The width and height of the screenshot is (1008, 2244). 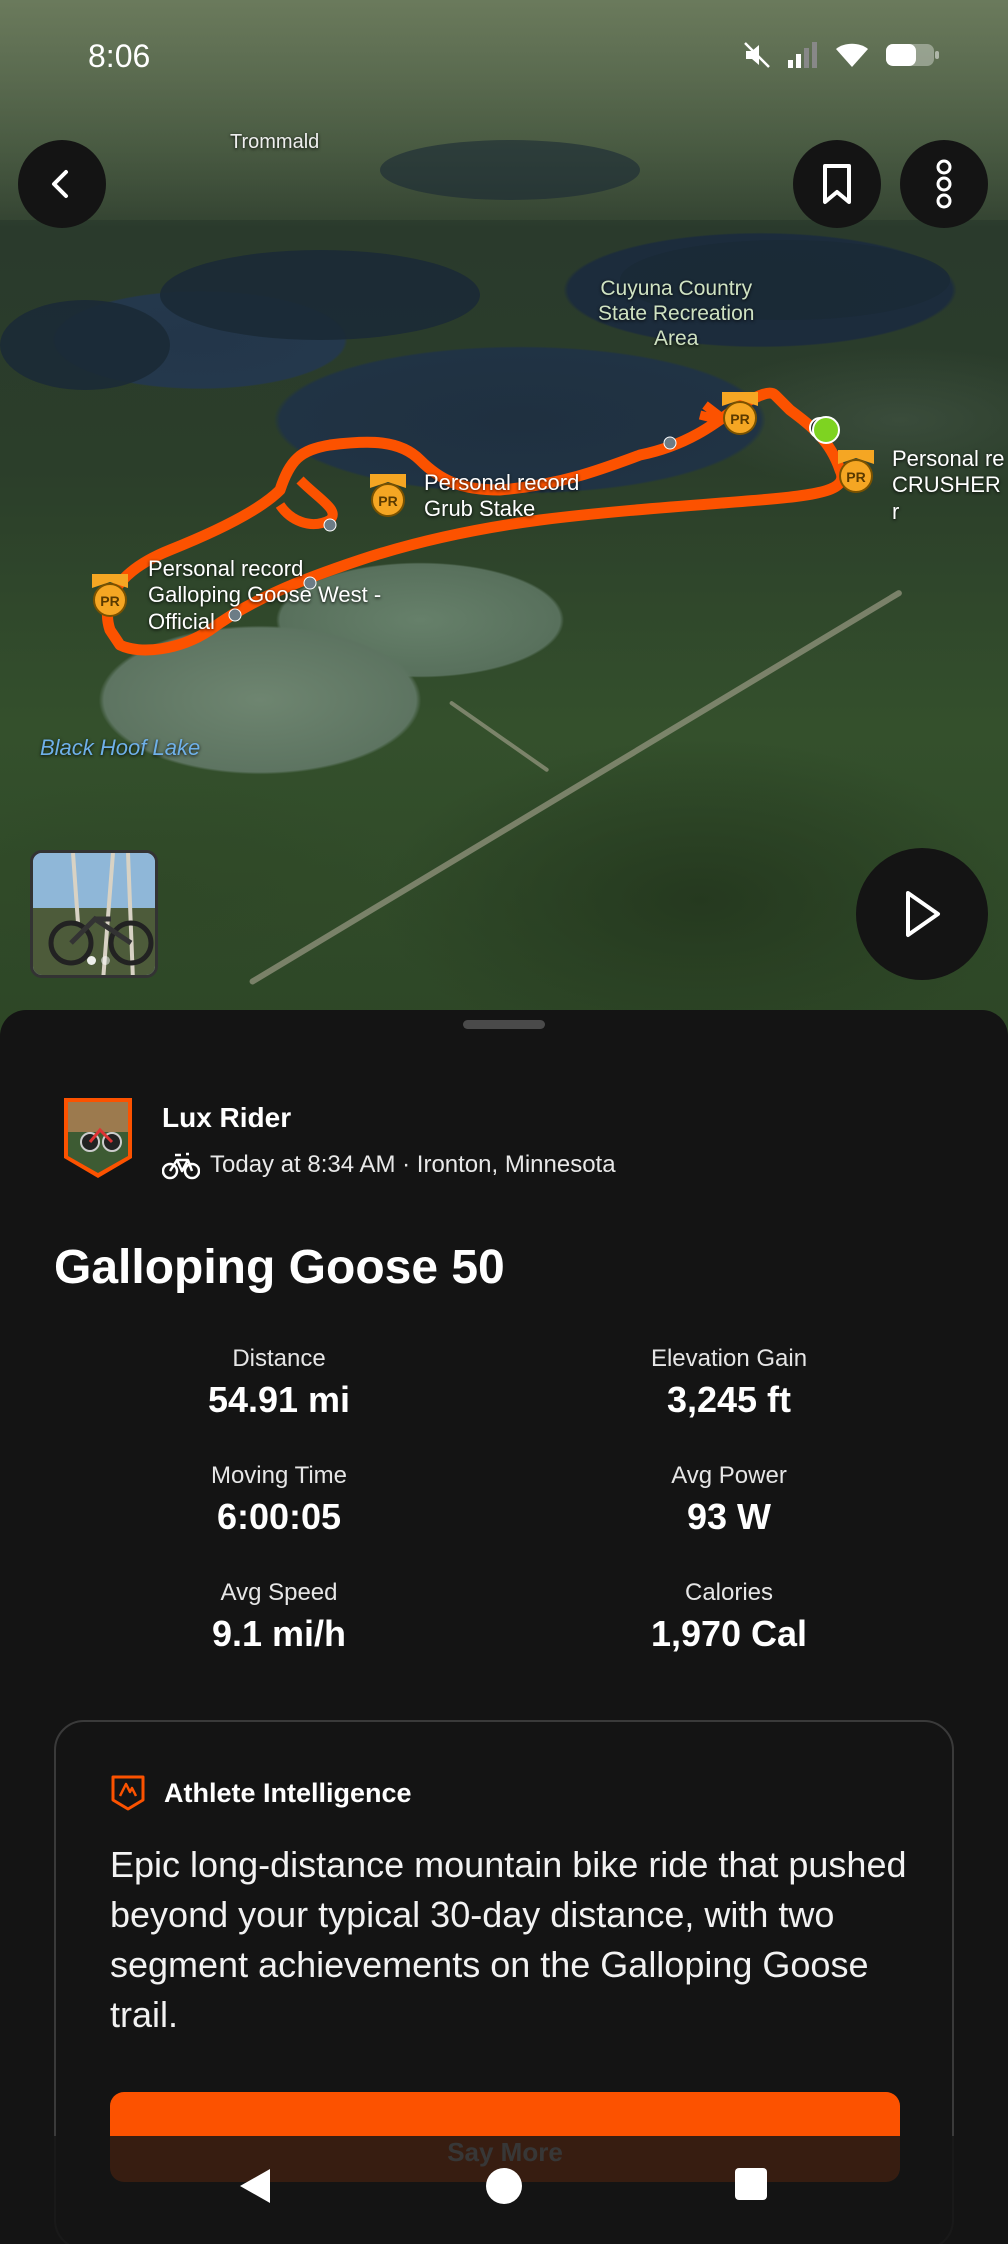 I want to click on map-label-lake: Black Hoof Lake, so click(x=120, y=747).